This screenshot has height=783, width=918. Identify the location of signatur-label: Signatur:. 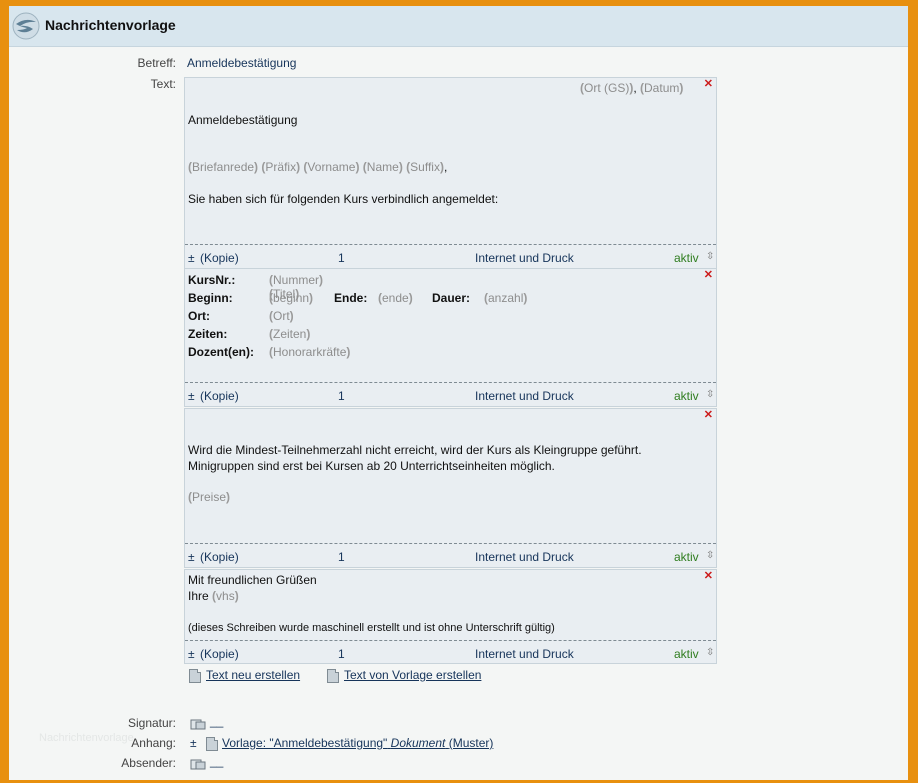
(151, 723).